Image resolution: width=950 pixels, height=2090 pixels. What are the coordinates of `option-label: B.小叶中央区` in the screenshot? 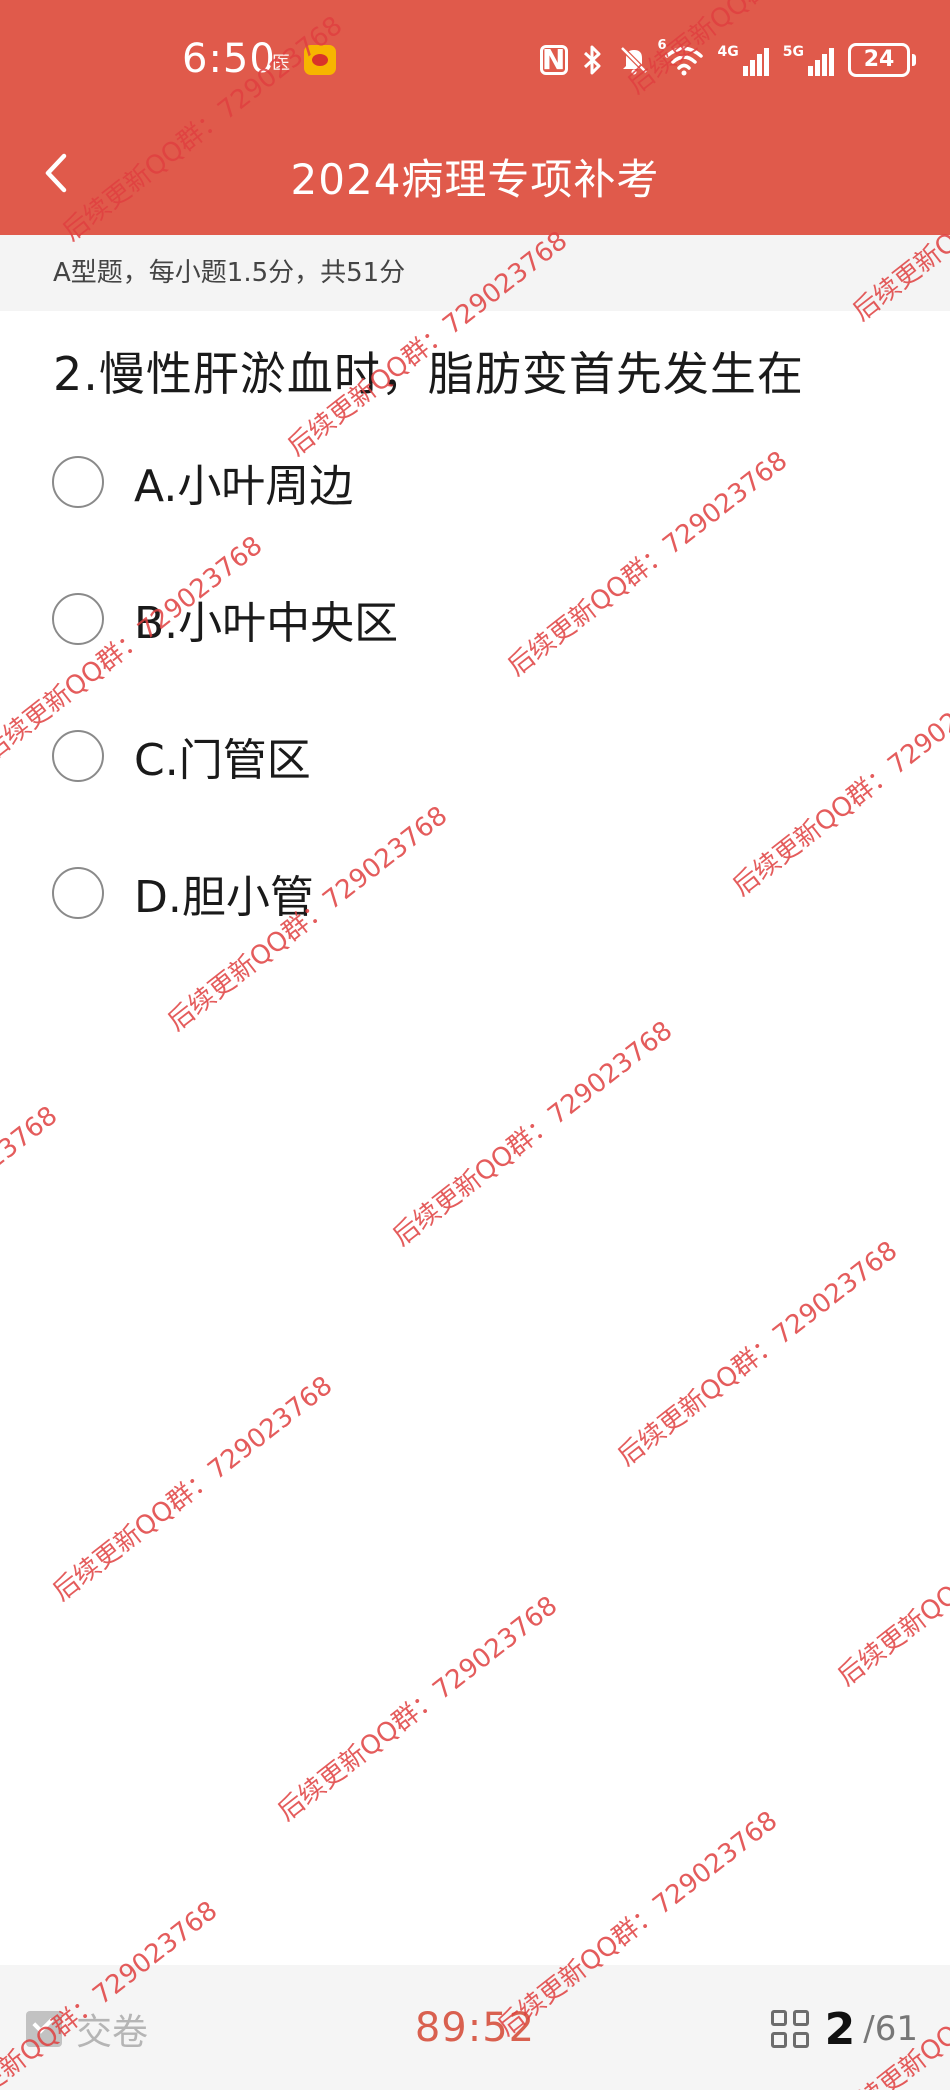 It's located at (266, 623).